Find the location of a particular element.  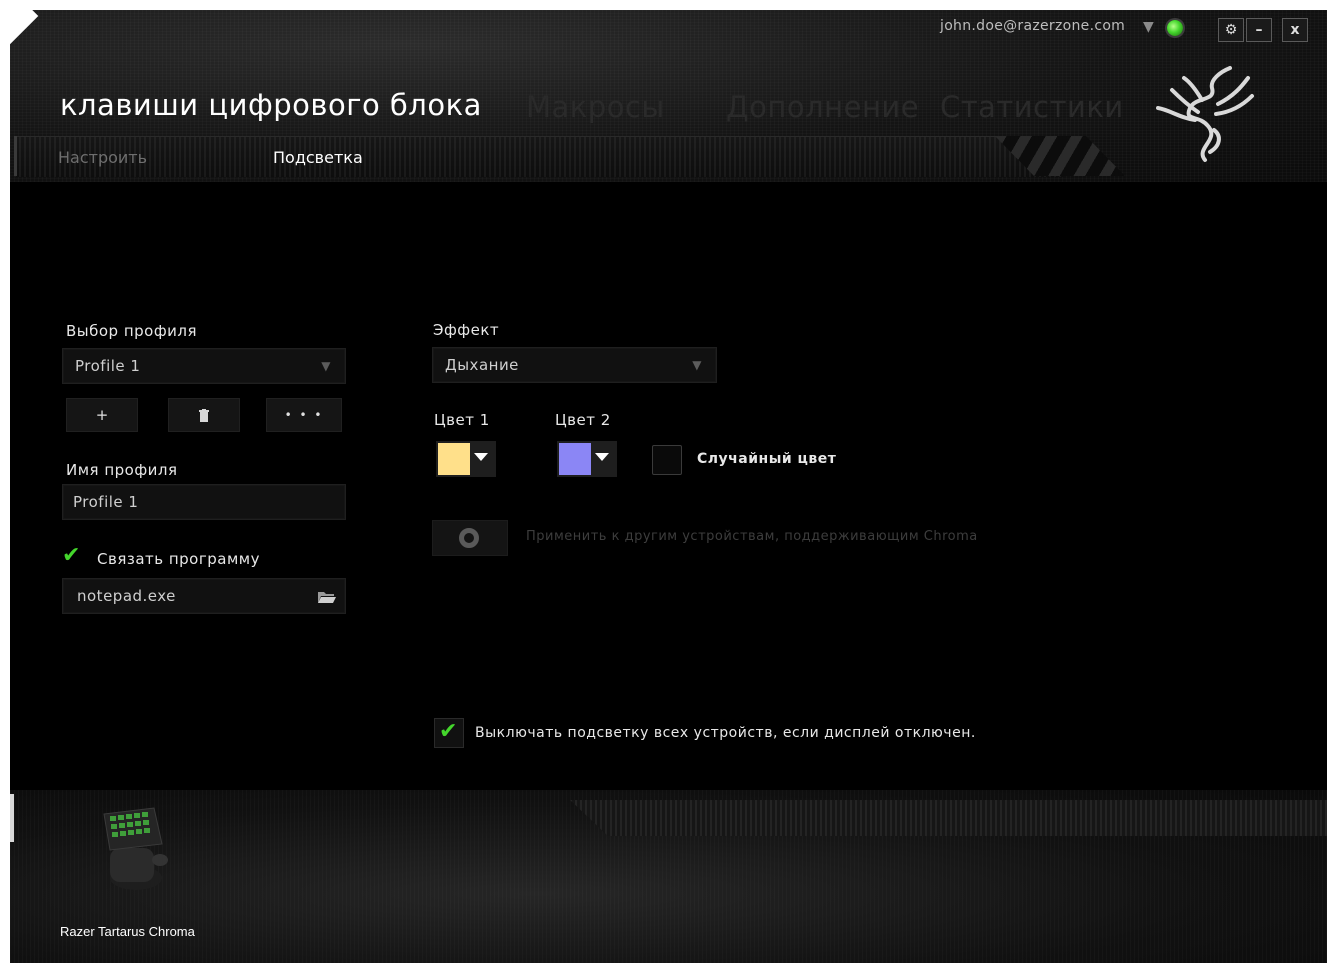

delete-profile-button is located at coordinates (204, 415).